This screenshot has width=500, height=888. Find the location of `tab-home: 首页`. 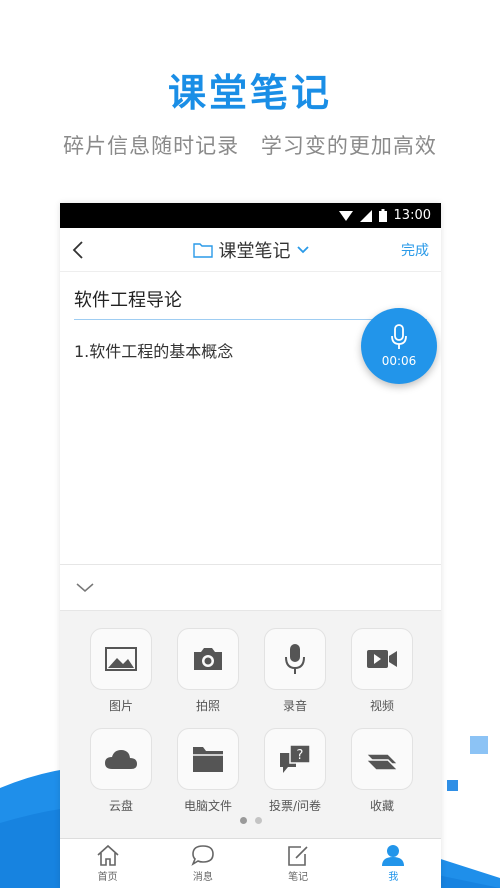

tab-home: 首页 is located at coordinates (107, 863).